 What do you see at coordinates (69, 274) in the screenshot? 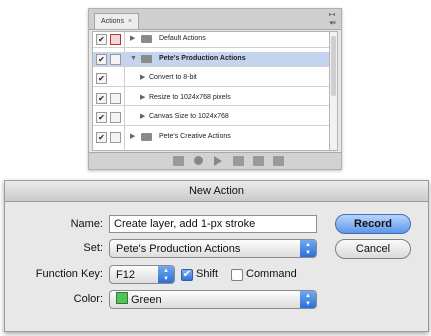
I see `function-key-label: Function Key:` at bounding box center [69, 274].